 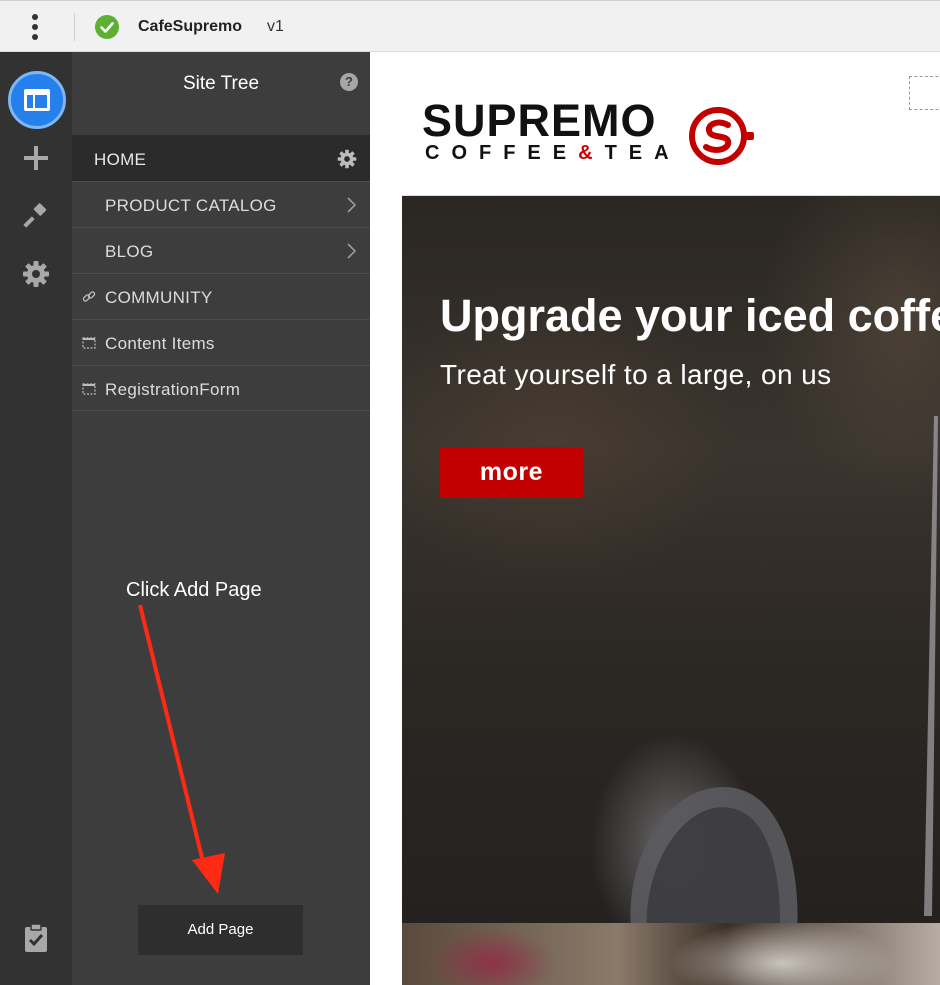 What do you see at coordinates (194, 590) in the screenshot?
I see `annotation-text: Click Add Page` at bounding box center [194, 590].